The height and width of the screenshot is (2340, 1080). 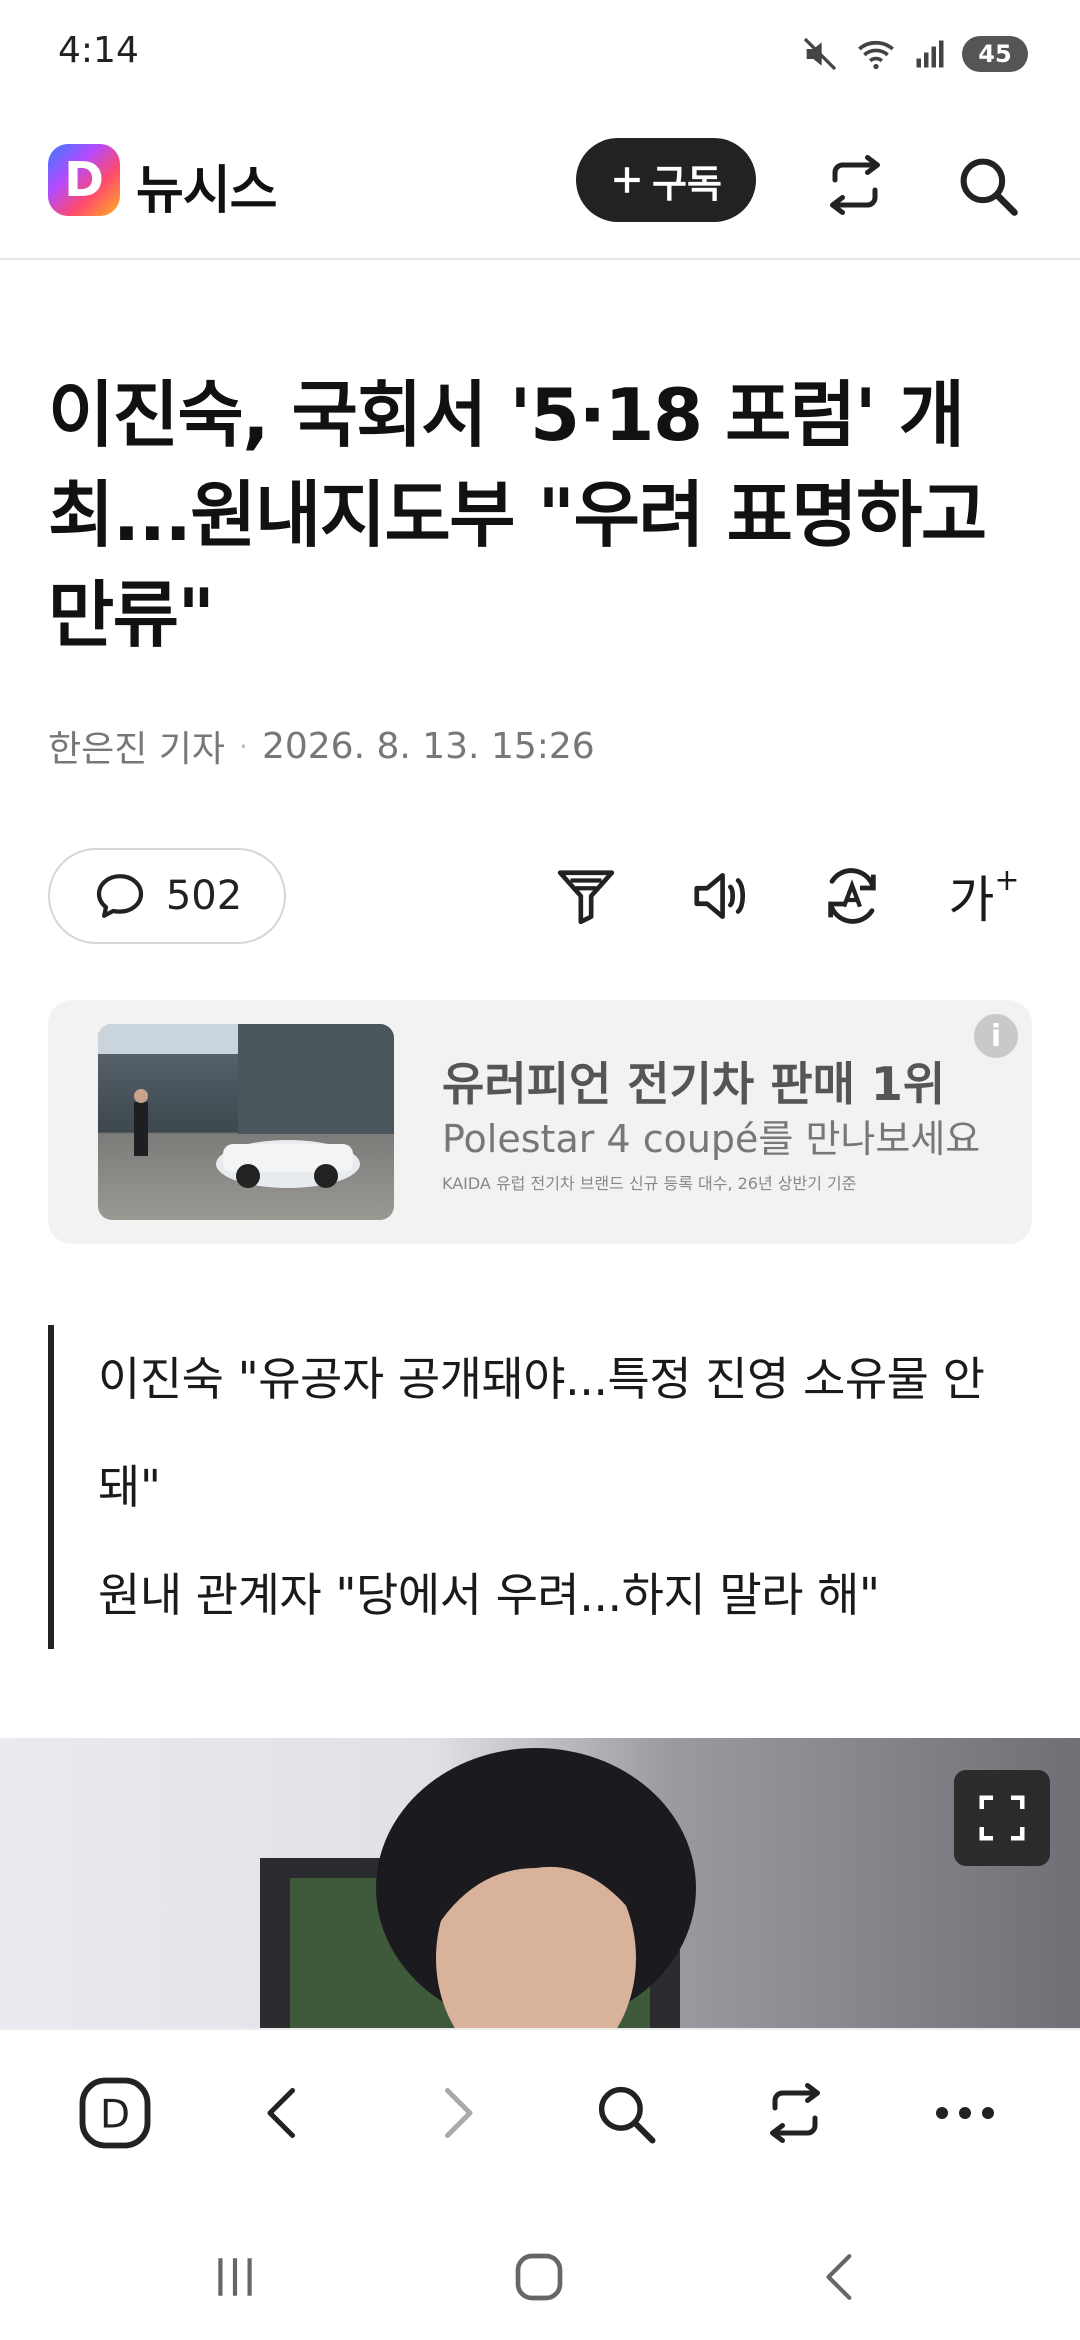 I want to click on expand-photo-button, so click(x=1002, y=1818).